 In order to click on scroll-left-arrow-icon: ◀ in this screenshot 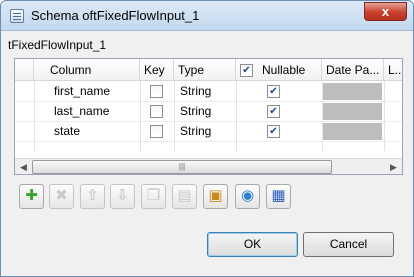, I will do `click(23, 166)`.